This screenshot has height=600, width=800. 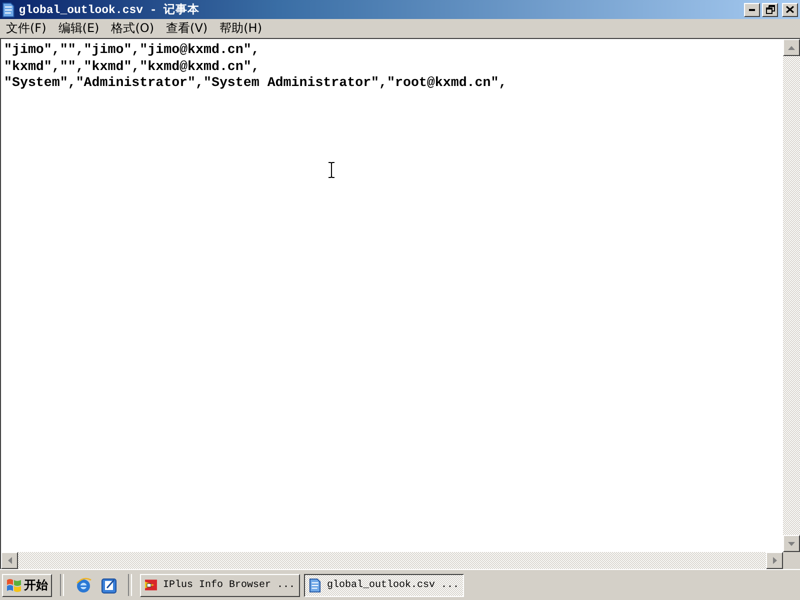 What do you see at coordinates (133, 28) in the screenshot?
I see `menu-item: 格式(O)` at bounding box center [133, 28].